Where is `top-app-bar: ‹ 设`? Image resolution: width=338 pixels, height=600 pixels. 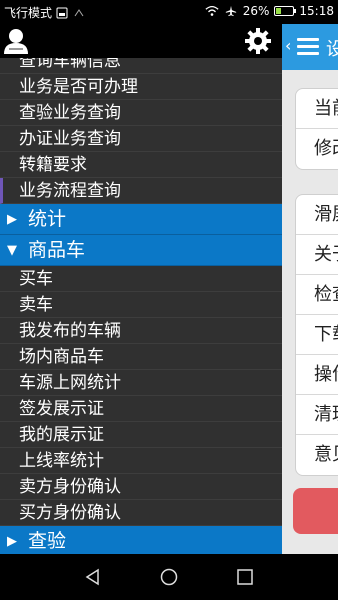
top-app-bar: ‹ 设 is located at coordinates (310, 47).